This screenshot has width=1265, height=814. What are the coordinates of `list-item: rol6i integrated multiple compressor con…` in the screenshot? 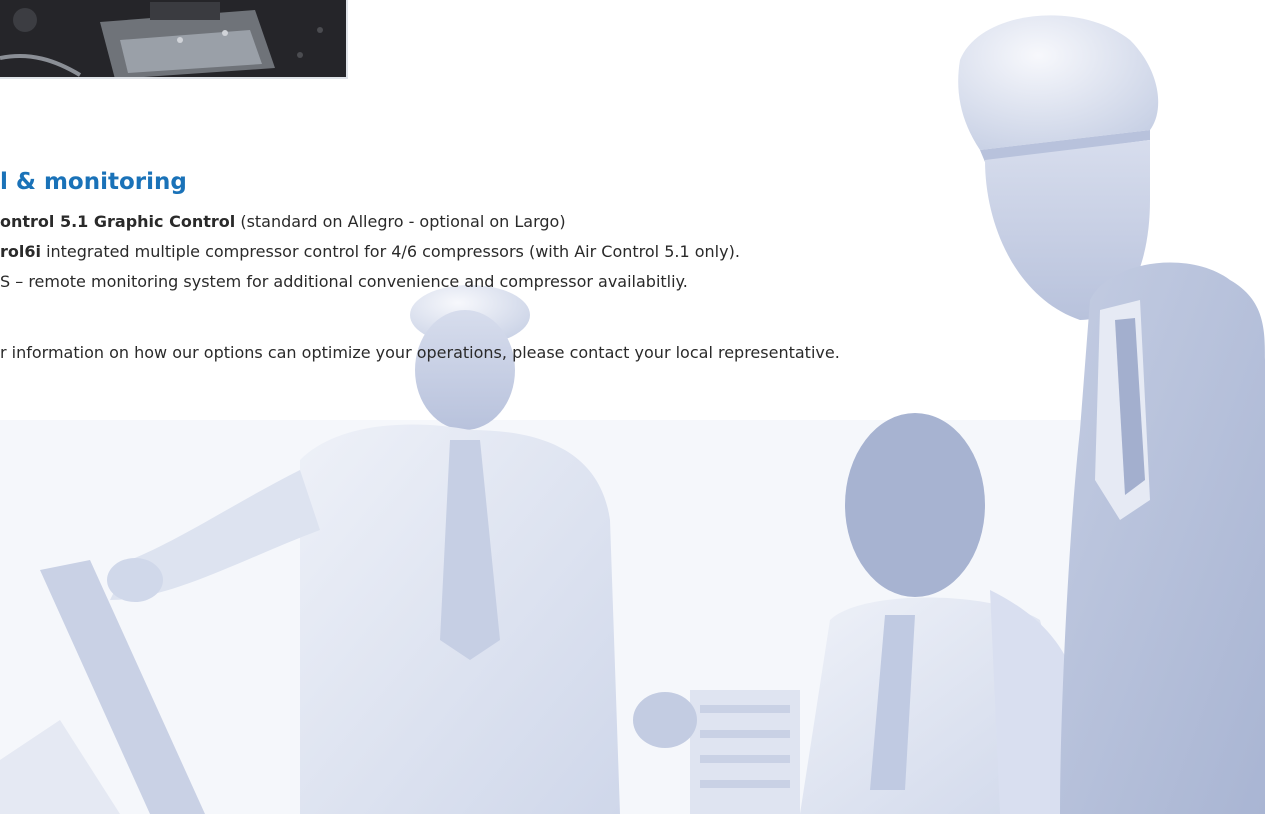 It's located at (370, 252).